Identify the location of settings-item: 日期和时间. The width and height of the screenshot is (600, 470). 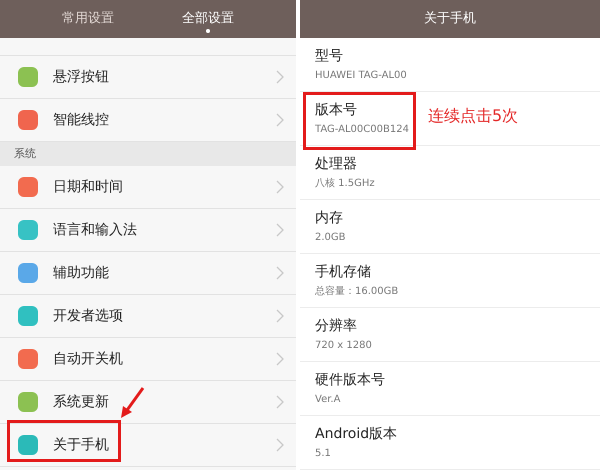
(148, 187).